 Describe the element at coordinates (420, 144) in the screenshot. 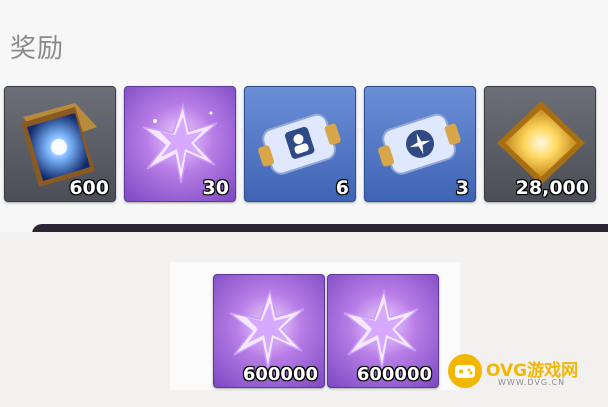

I see `reward-tile-star-ticket: 3` at that location.